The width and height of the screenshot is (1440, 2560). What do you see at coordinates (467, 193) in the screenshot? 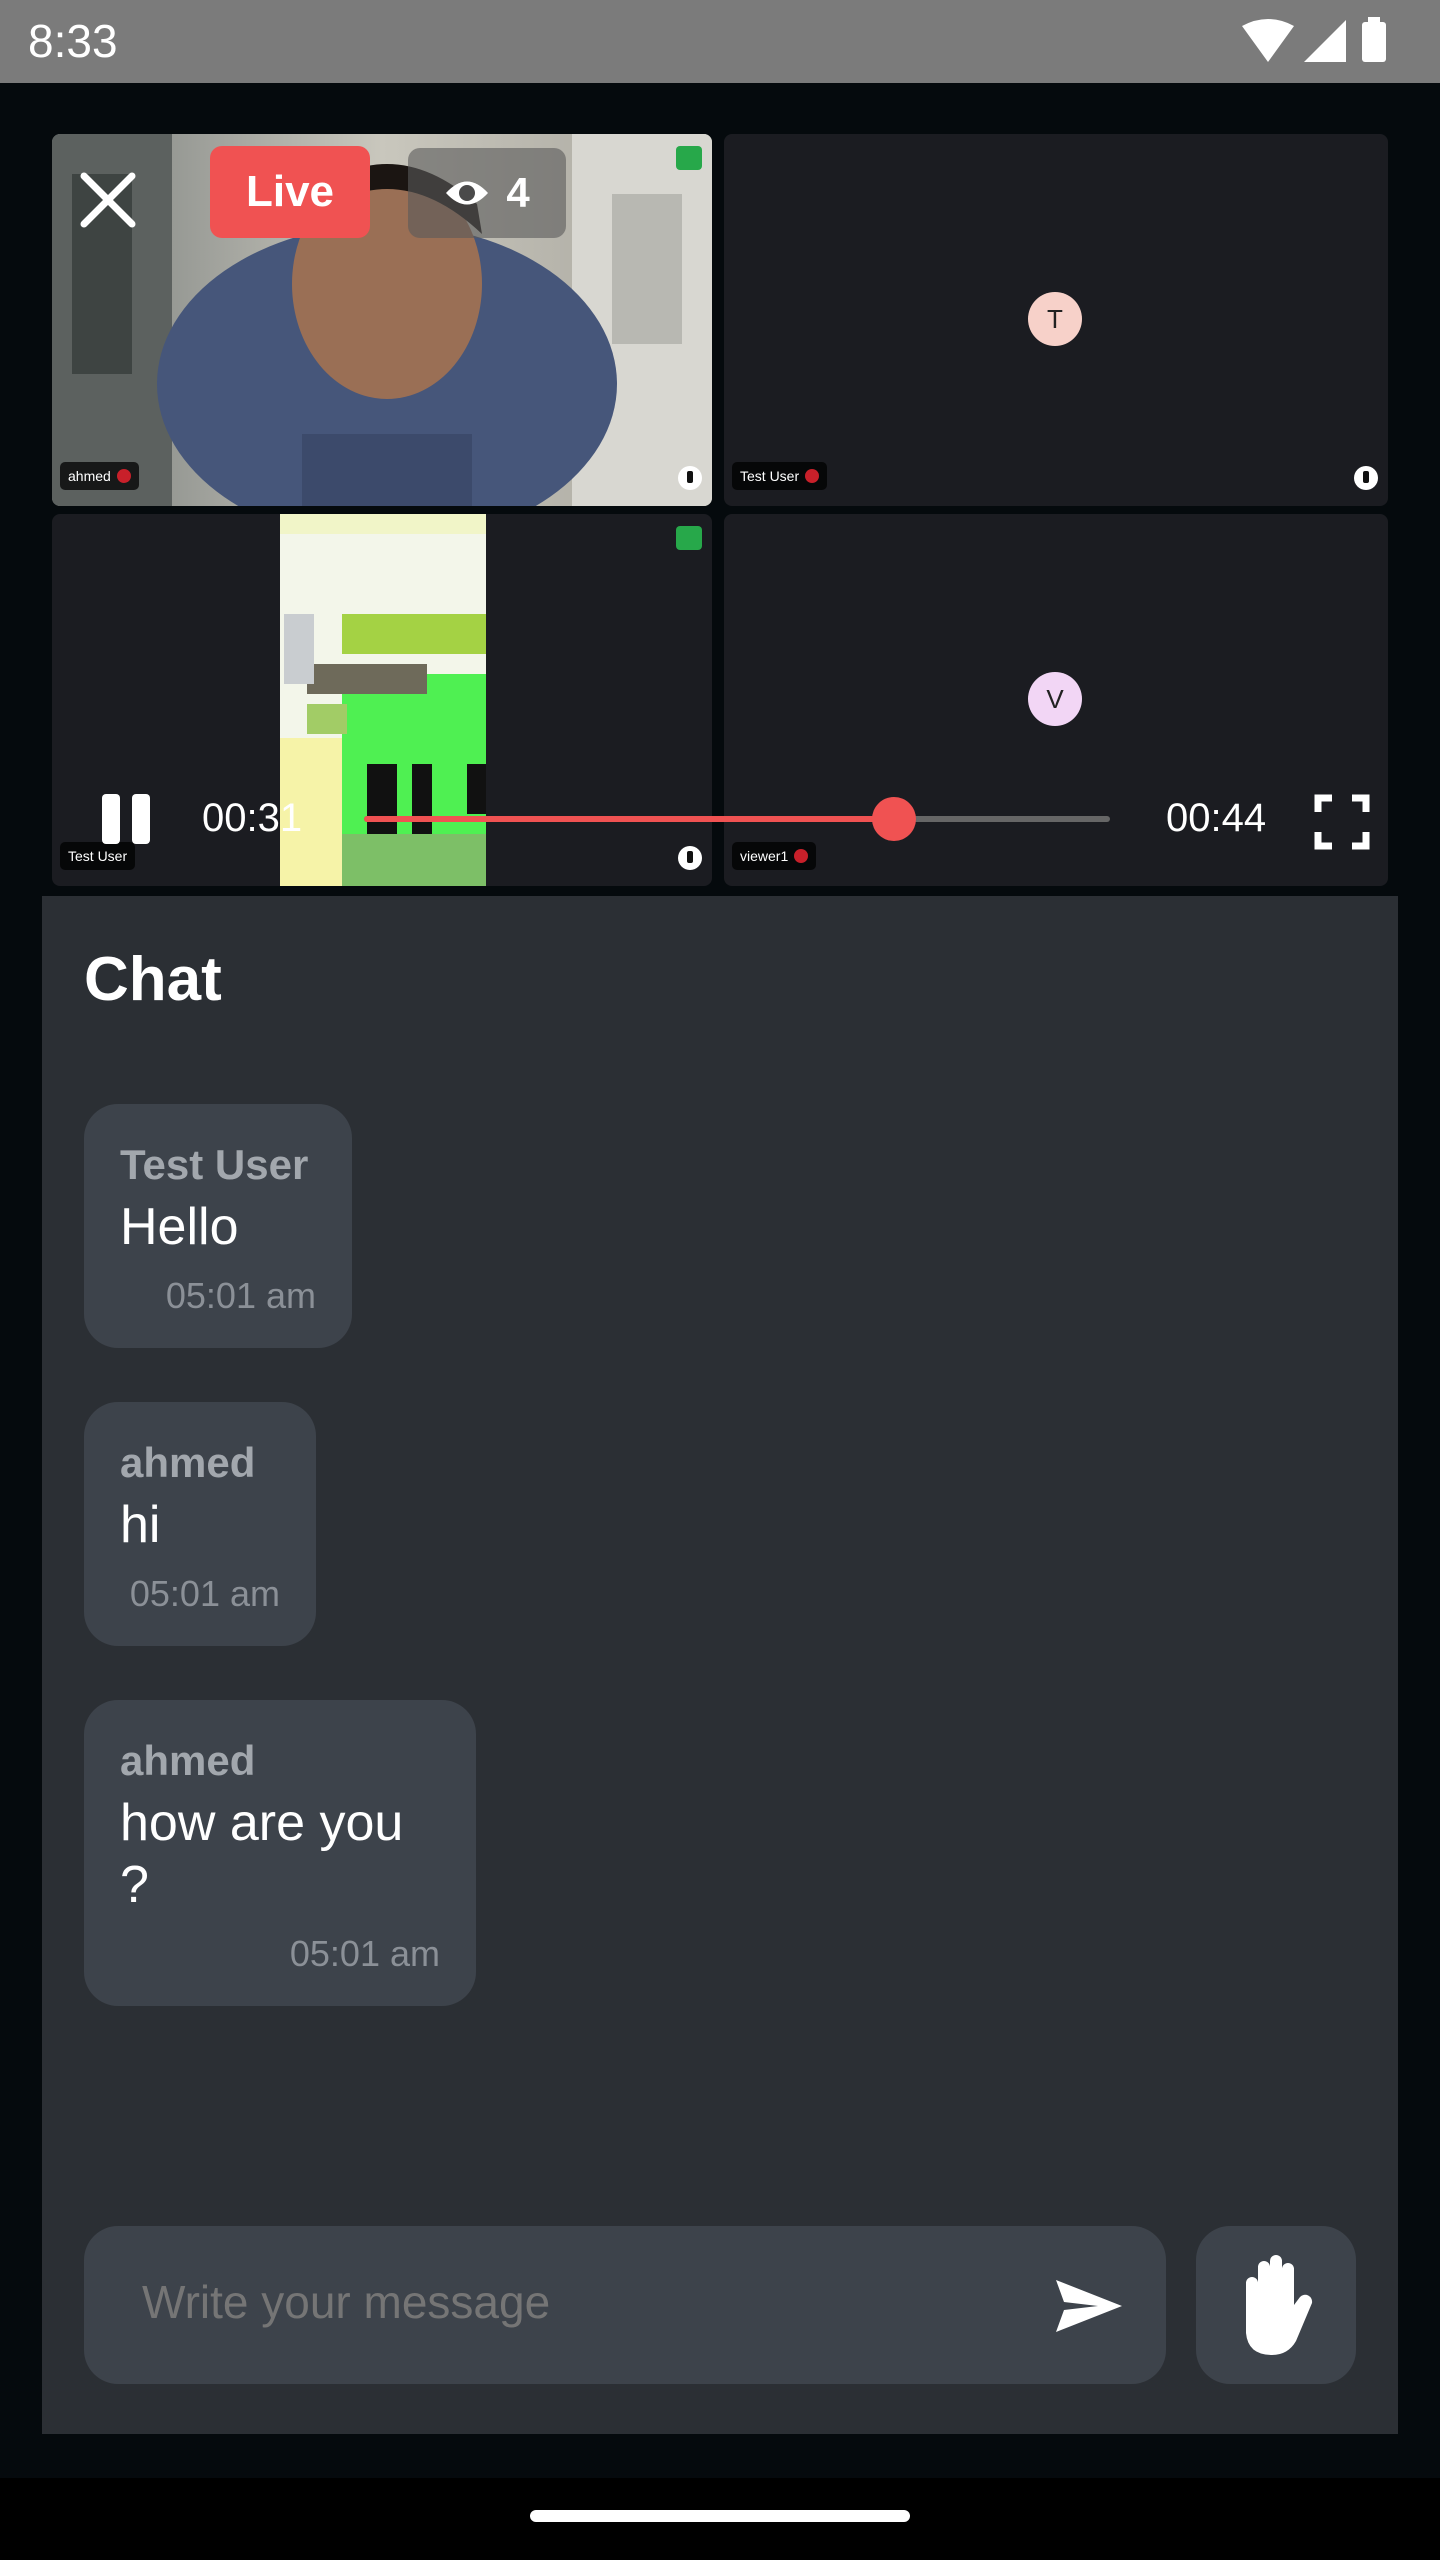
I see `eye-icon` at bounding box center [467, 193].